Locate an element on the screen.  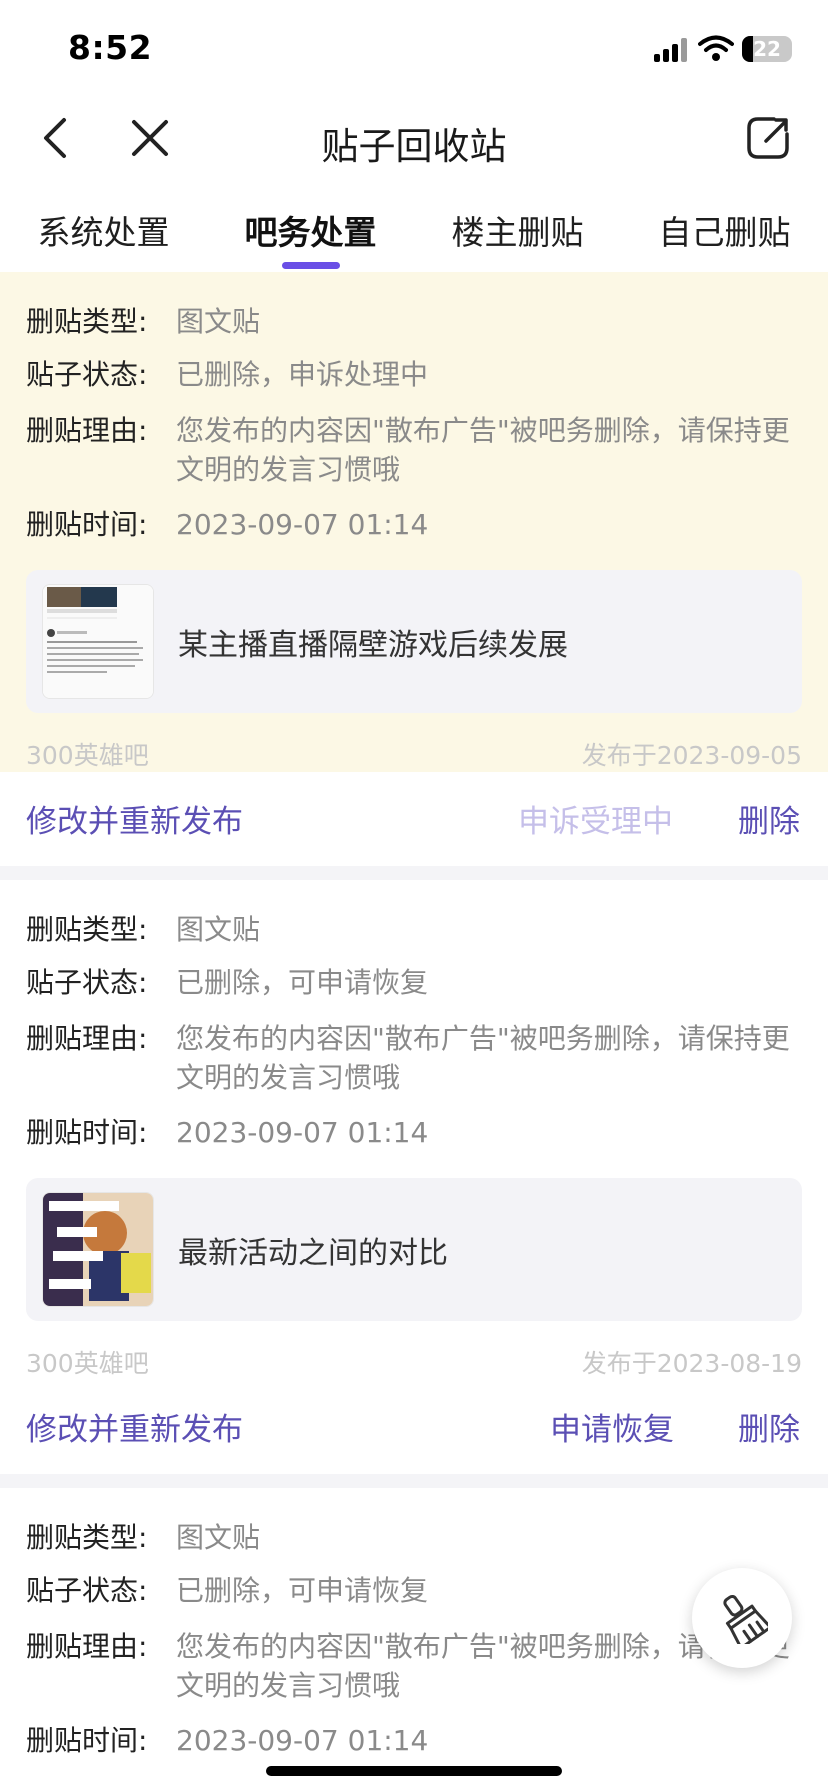
broom-icon is located at coordinates (745, 1619).